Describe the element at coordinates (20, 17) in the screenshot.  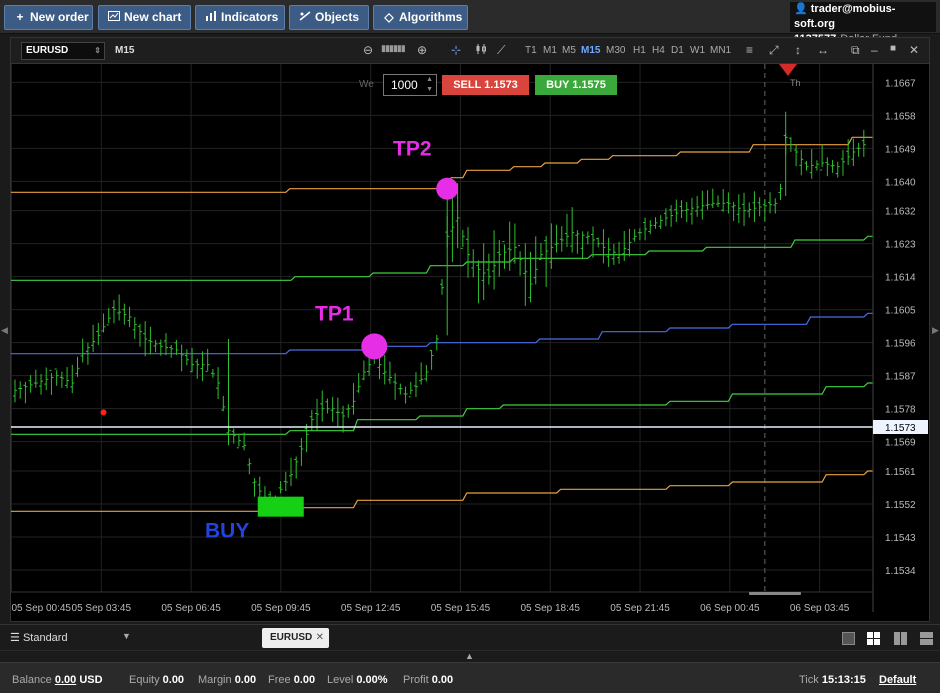
I see `plus-icon: +` at that location.